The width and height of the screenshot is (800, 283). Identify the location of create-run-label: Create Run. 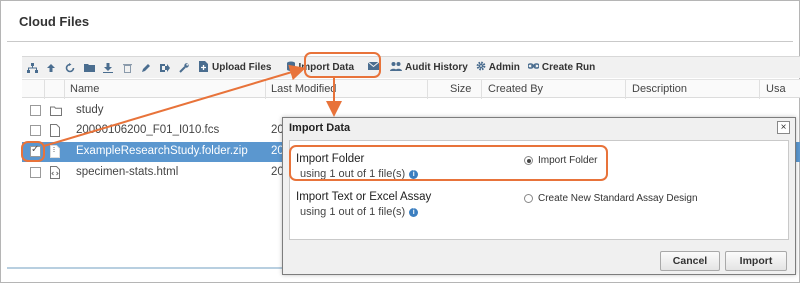
(568, 67).